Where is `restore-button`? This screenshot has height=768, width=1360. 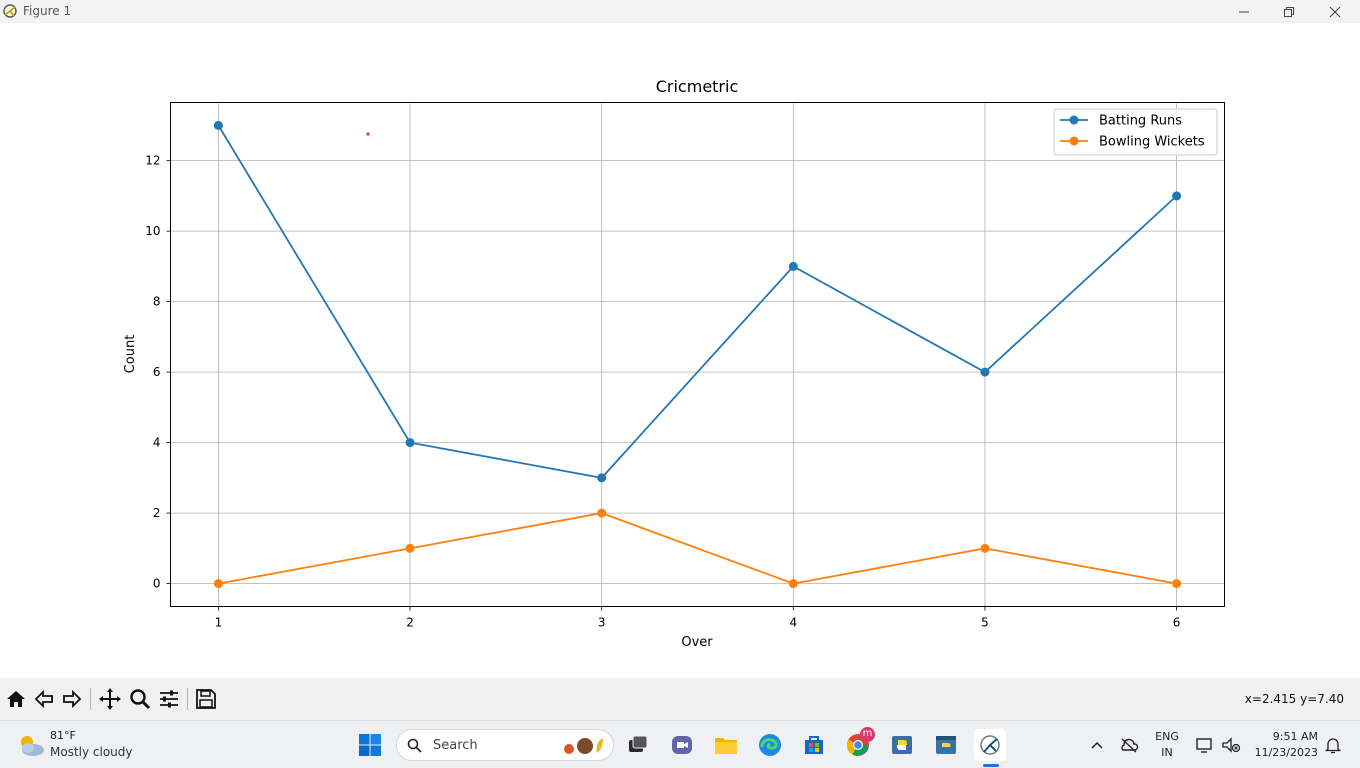
restore-button is located at coordinates (1289, 11).